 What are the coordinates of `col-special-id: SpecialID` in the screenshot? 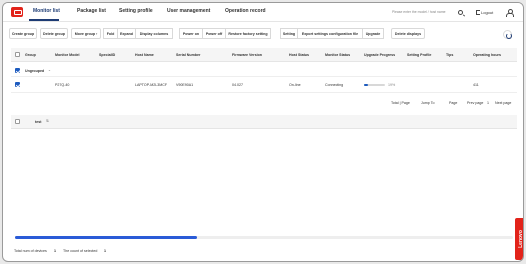 It's located at (107, 55).